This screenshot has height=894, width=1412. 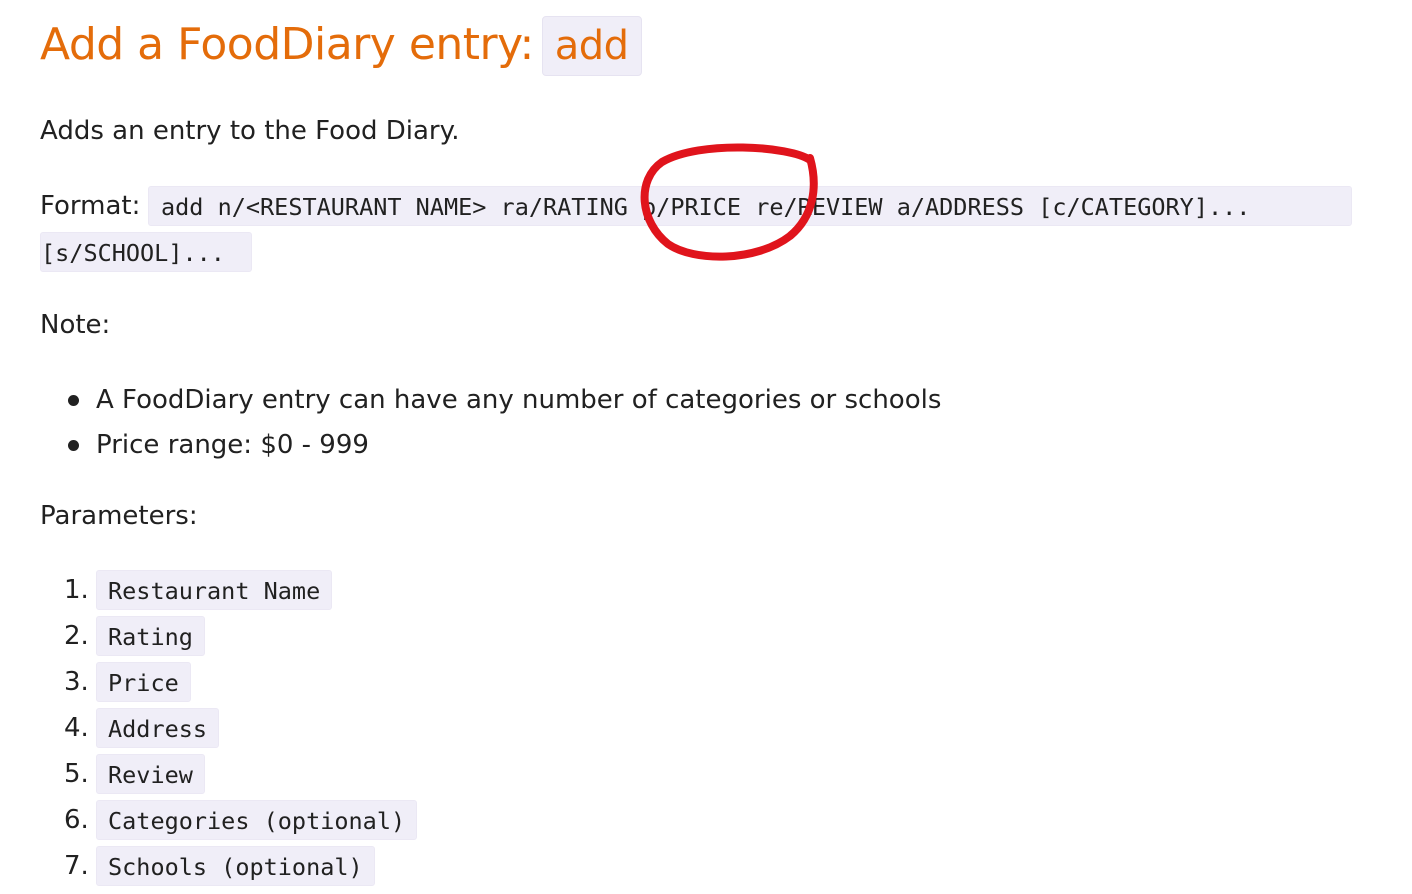 What do you see at coordinates (76, 820) in the screenshot?
I see `list-number: 6.` at bounding box center [76, 820].